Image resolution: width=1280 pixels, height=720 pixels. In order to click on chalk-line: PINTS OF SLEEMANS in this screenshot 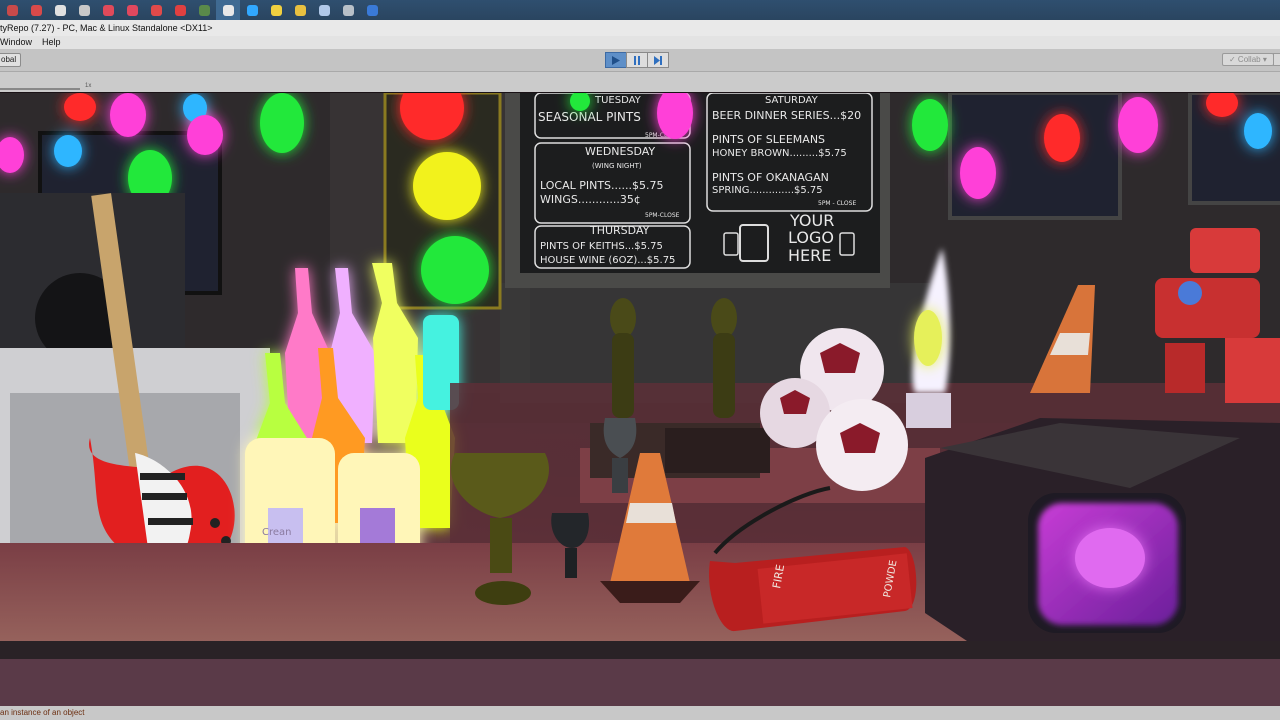, I will do `click(768, 139)`.